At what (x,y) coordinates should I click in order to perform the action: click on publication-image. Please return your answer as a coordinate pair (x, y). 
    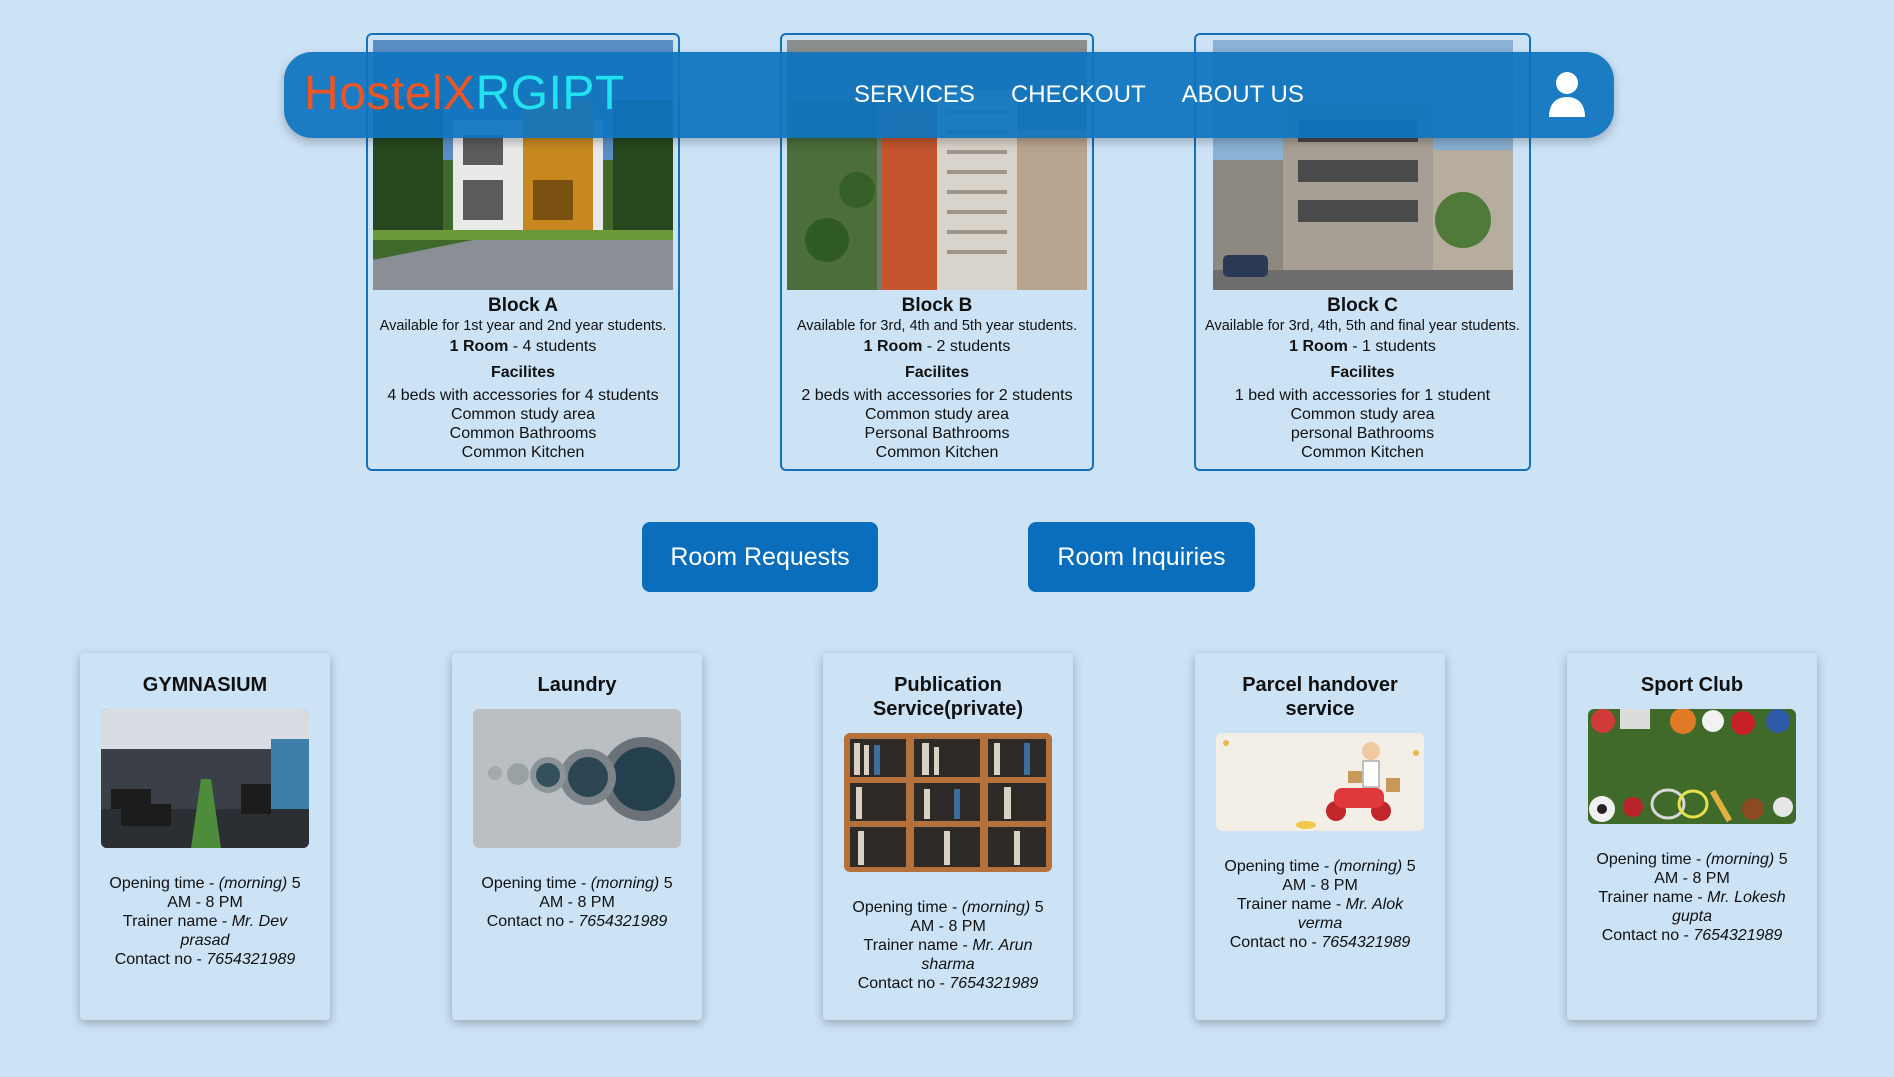
    Looking at the image, I should click on (948, 802).